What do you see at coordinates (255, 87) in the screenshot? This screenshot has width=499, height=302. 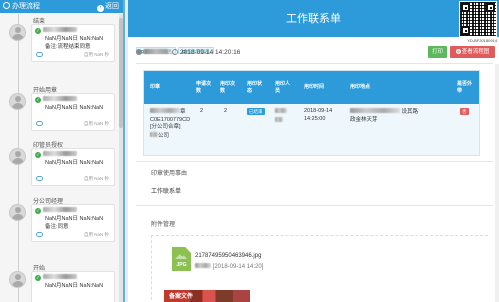 I see `col-header-status: 用印状态` at bounding box center [255, 87].